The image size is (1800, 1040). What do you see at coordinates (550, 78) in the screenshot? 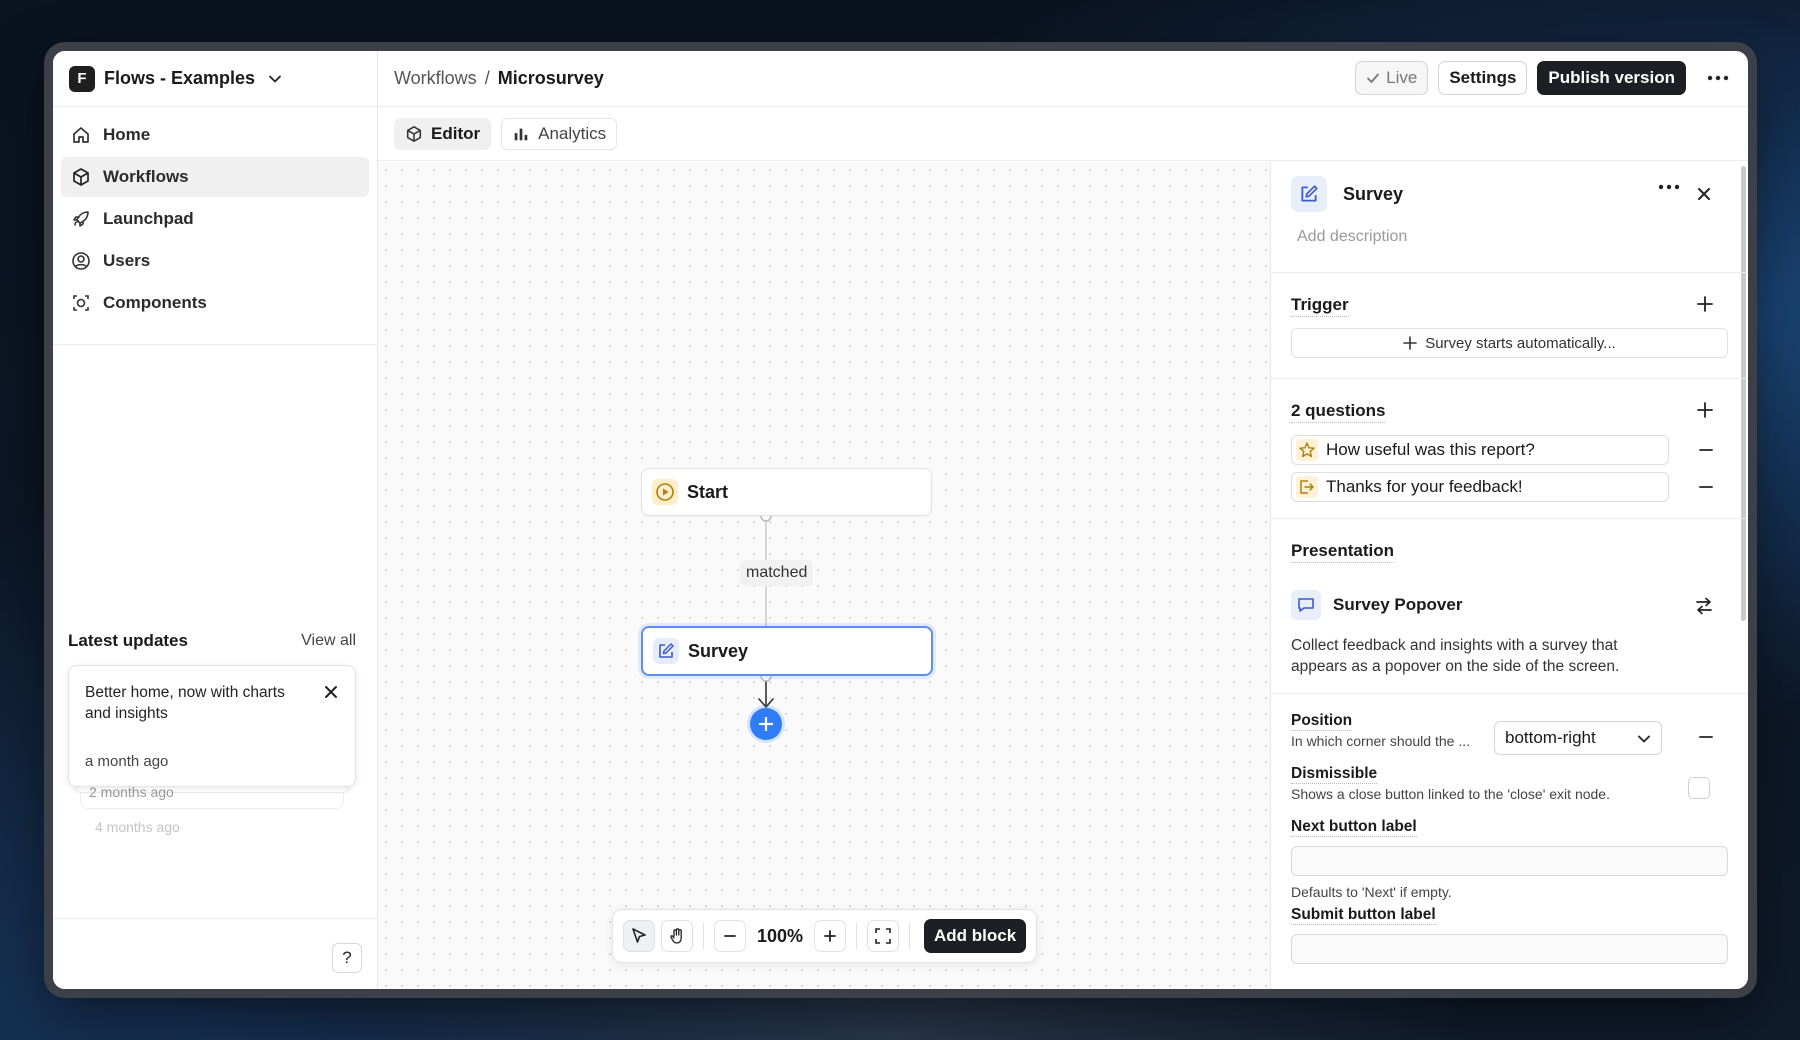
I see `breadcrumb-current: Microsurvey` at bounding box center [550, 78].